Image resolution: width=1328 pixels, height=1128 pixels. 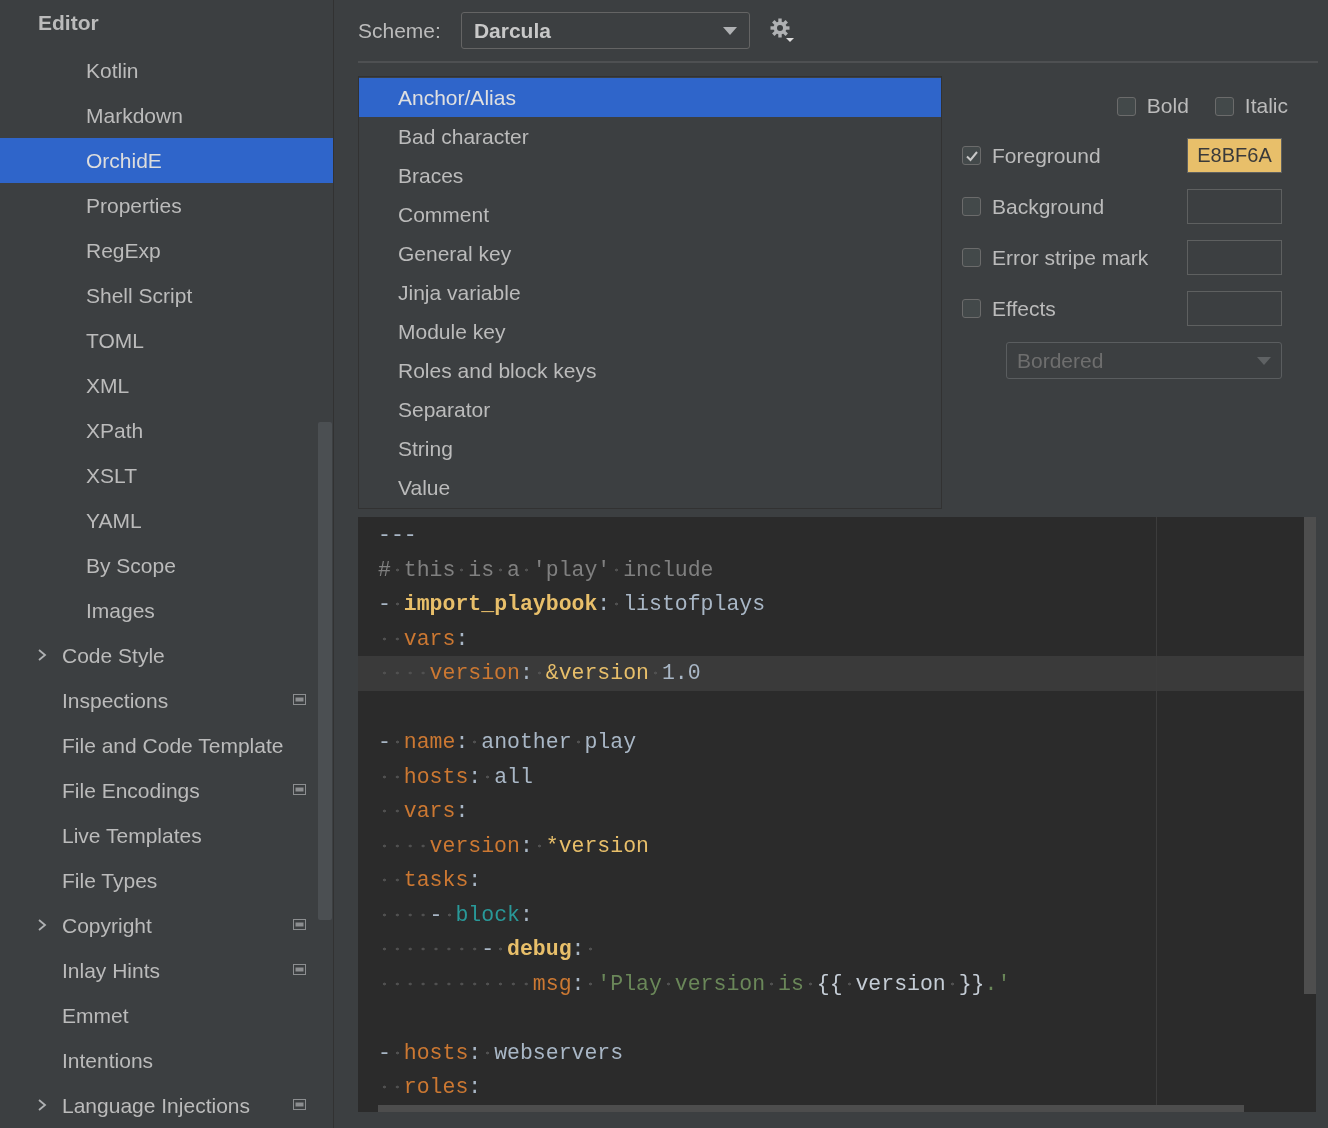 I want to click on code-line: - hosts: webservers, so click(x=501, y=1053).